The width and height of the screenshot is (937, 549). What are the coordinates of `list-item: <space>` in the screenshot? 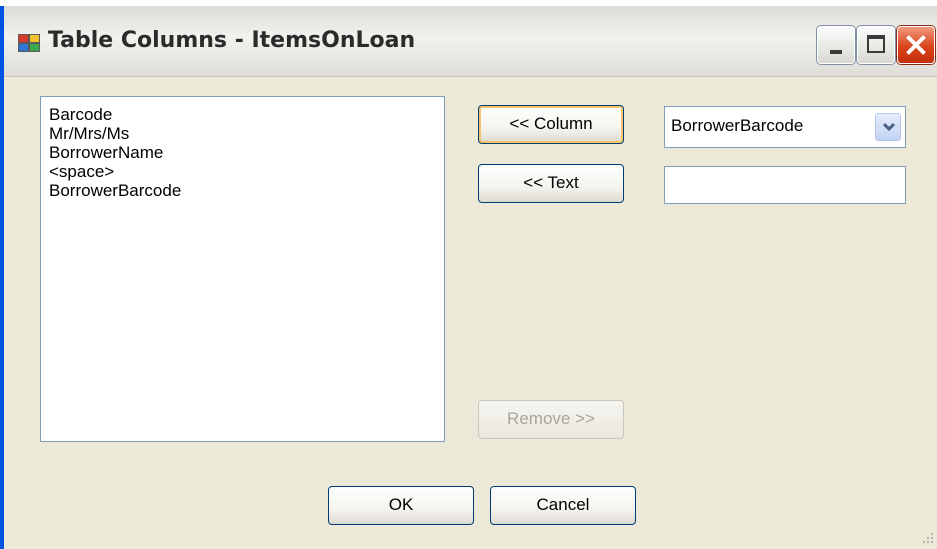 It's located at (242, 171).